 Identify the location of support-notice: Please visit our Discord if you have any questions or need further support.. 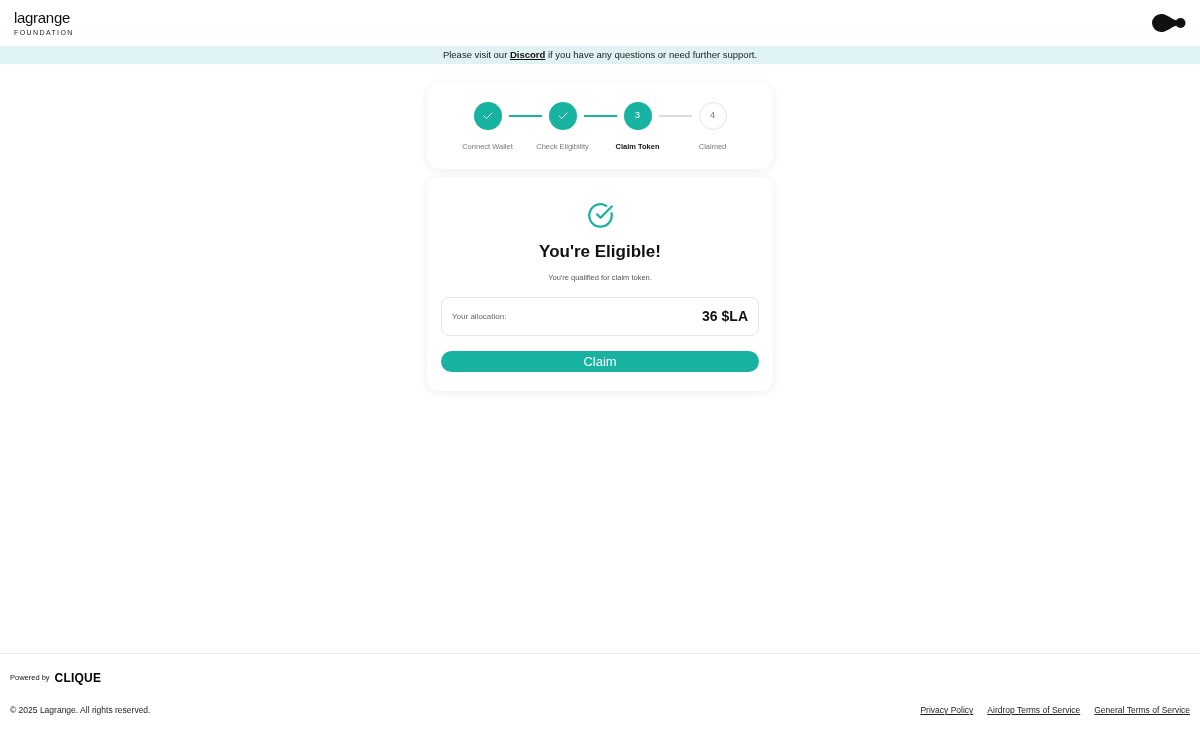
(600, 54).